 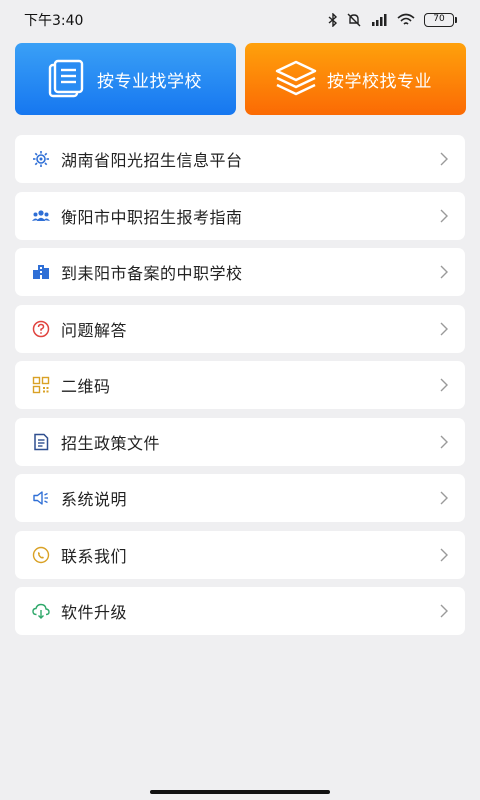 I want to click on layers-icon, so click(x=296, y=78).